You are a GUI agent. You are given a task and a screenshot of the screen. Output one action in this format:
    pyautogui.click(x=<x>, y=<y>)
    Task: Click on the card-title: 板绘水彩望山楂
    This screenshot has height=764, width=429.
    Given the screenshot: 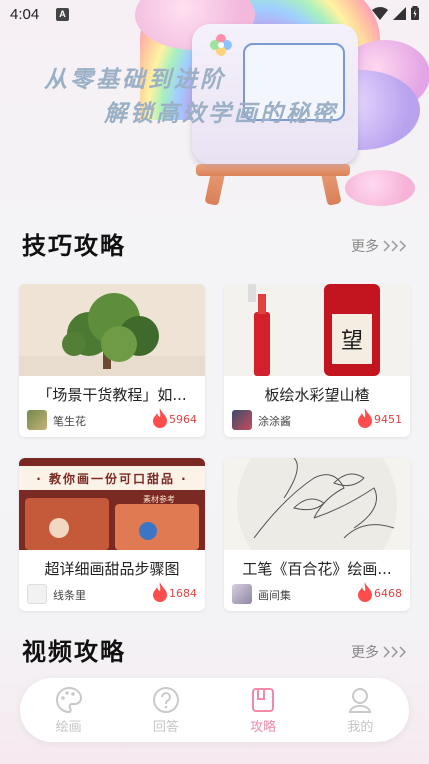 What is the action you would take?
    pyautogui.click(x=317, y=395)
    